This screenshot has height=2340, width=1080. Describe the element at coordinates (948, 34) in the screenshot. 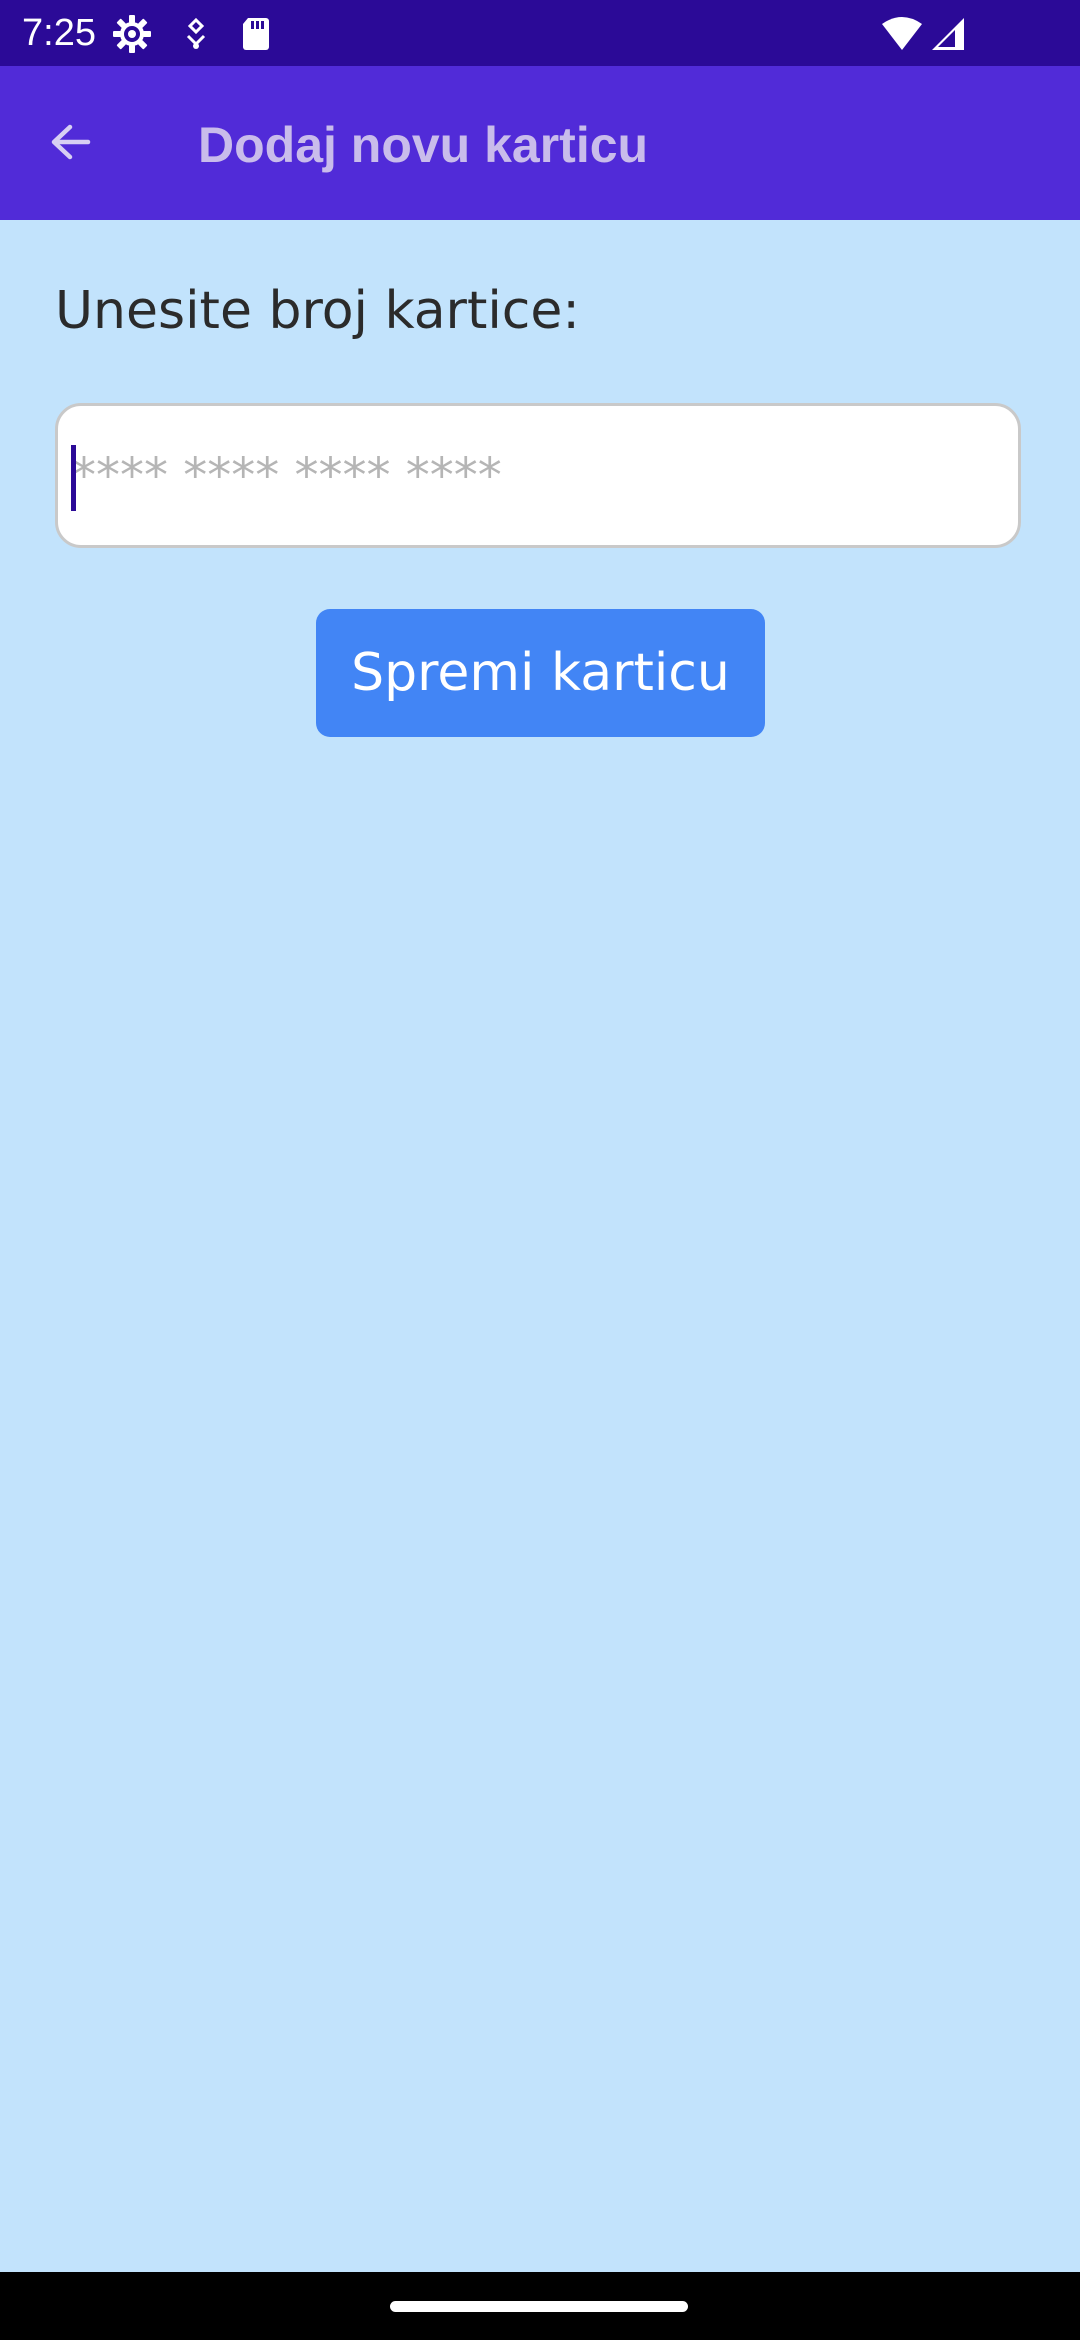

I see `cellular-signal-icon` at that location.